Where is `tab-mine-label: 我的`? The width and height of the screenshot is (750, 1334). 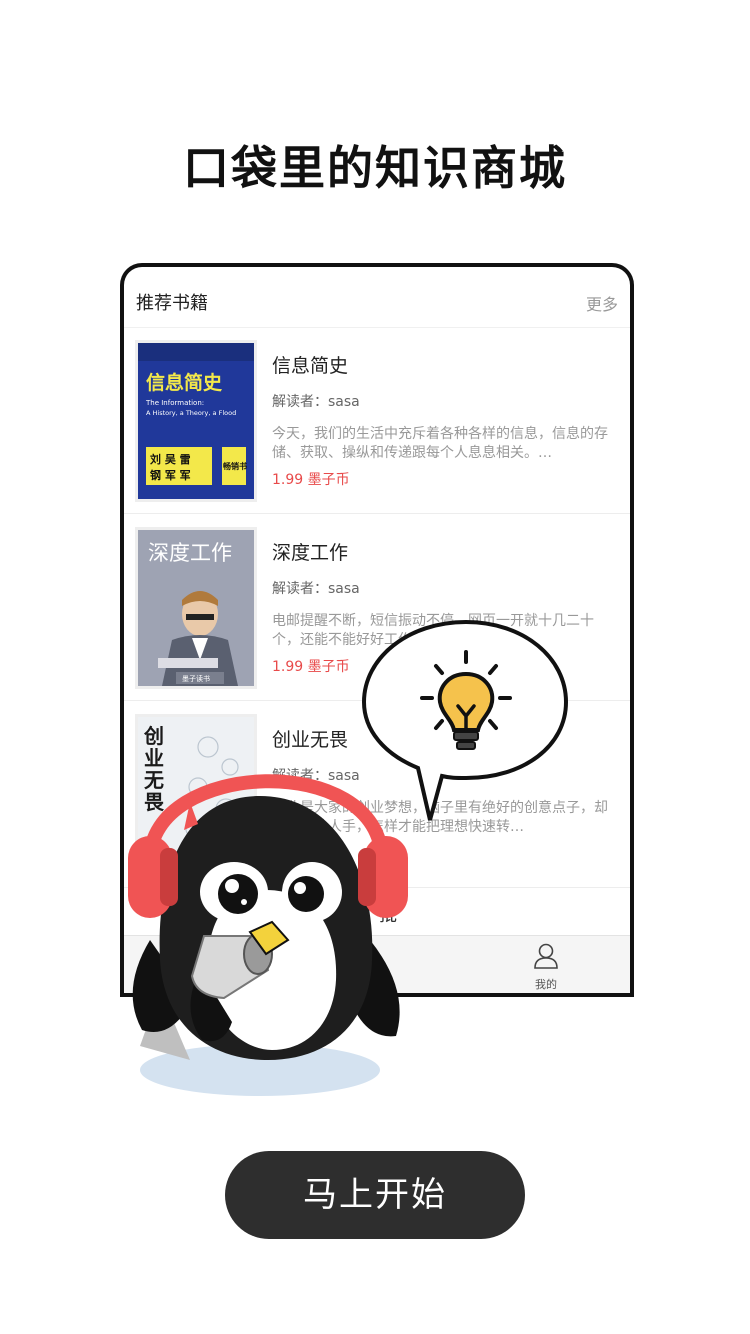 tab-mine-label: 我的 is located at coordinates (546, 984).